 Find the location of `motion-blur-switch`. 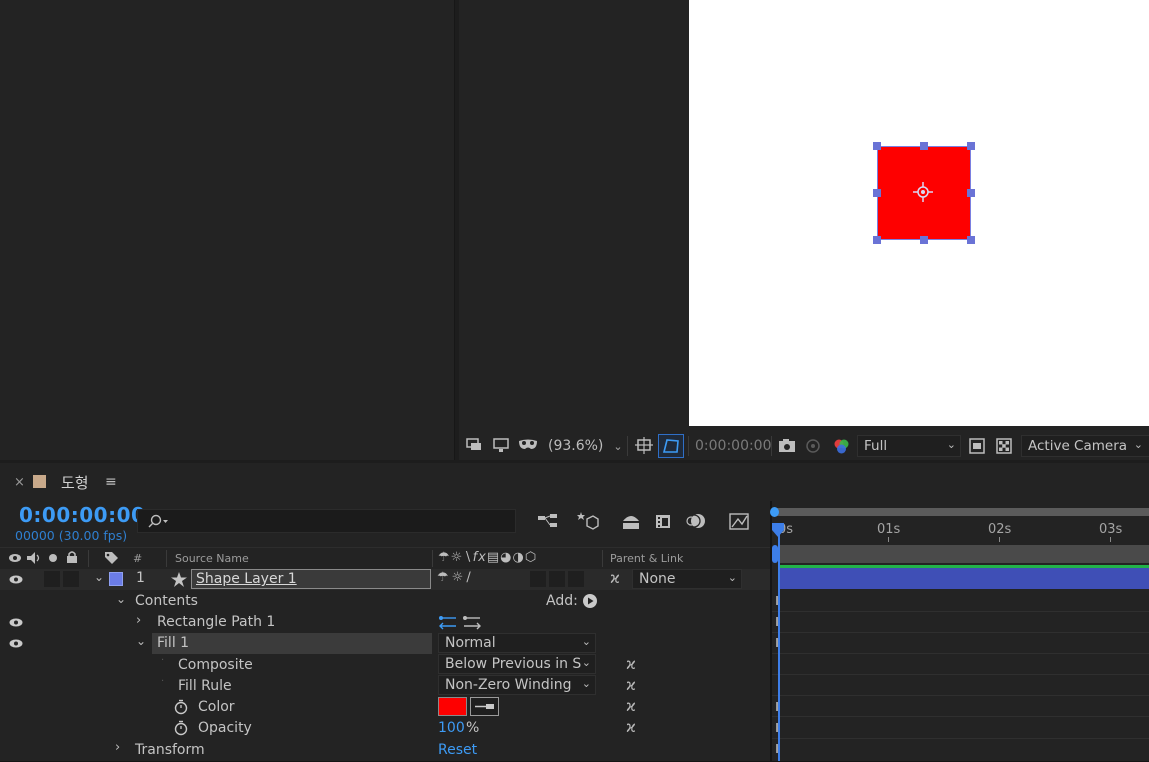

motion-blur-switch is located at coordinates (538, 579).